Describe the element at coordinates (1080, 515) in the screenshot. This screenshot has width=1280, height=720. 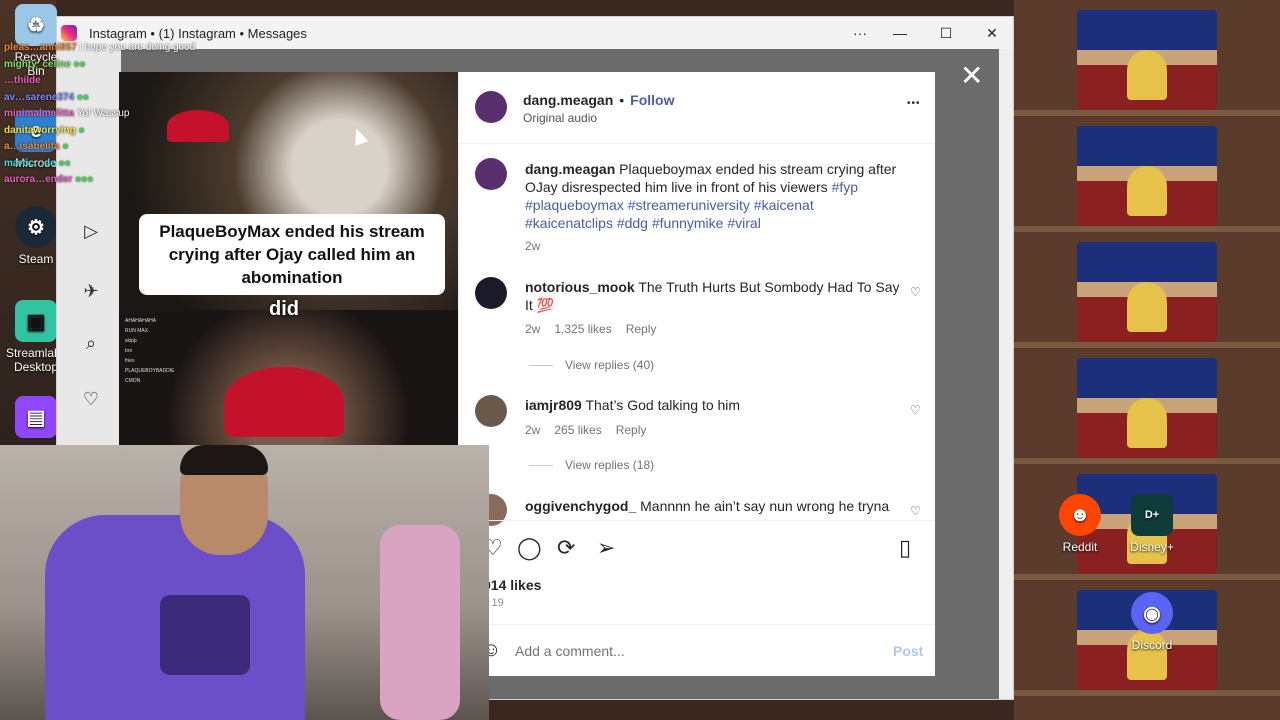
I see `reddit-icon: ☻` at that location.